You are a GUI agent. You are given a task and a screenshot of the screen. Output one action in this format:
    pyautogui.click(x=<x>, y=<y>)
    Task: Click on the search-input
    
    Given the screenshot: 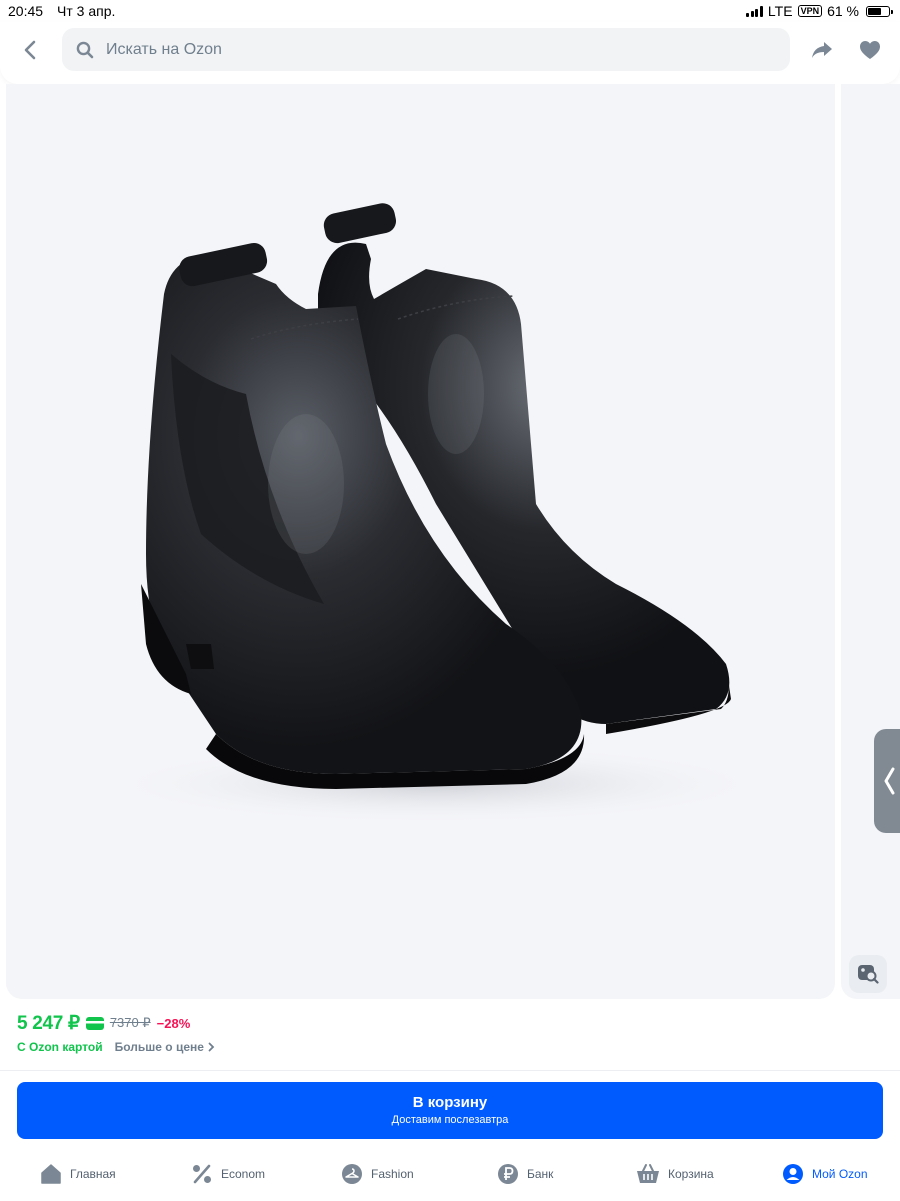 What is the action you would take?
    pyautogui.click(x=406, y=49)
    